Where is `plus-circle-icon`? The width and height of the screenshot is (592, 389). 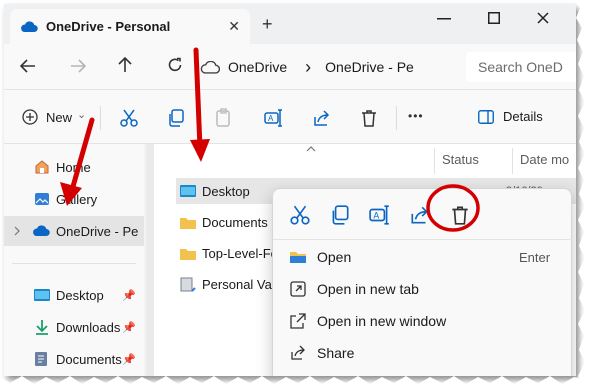
plus-circle-icon is located at coordinates (30, 117).